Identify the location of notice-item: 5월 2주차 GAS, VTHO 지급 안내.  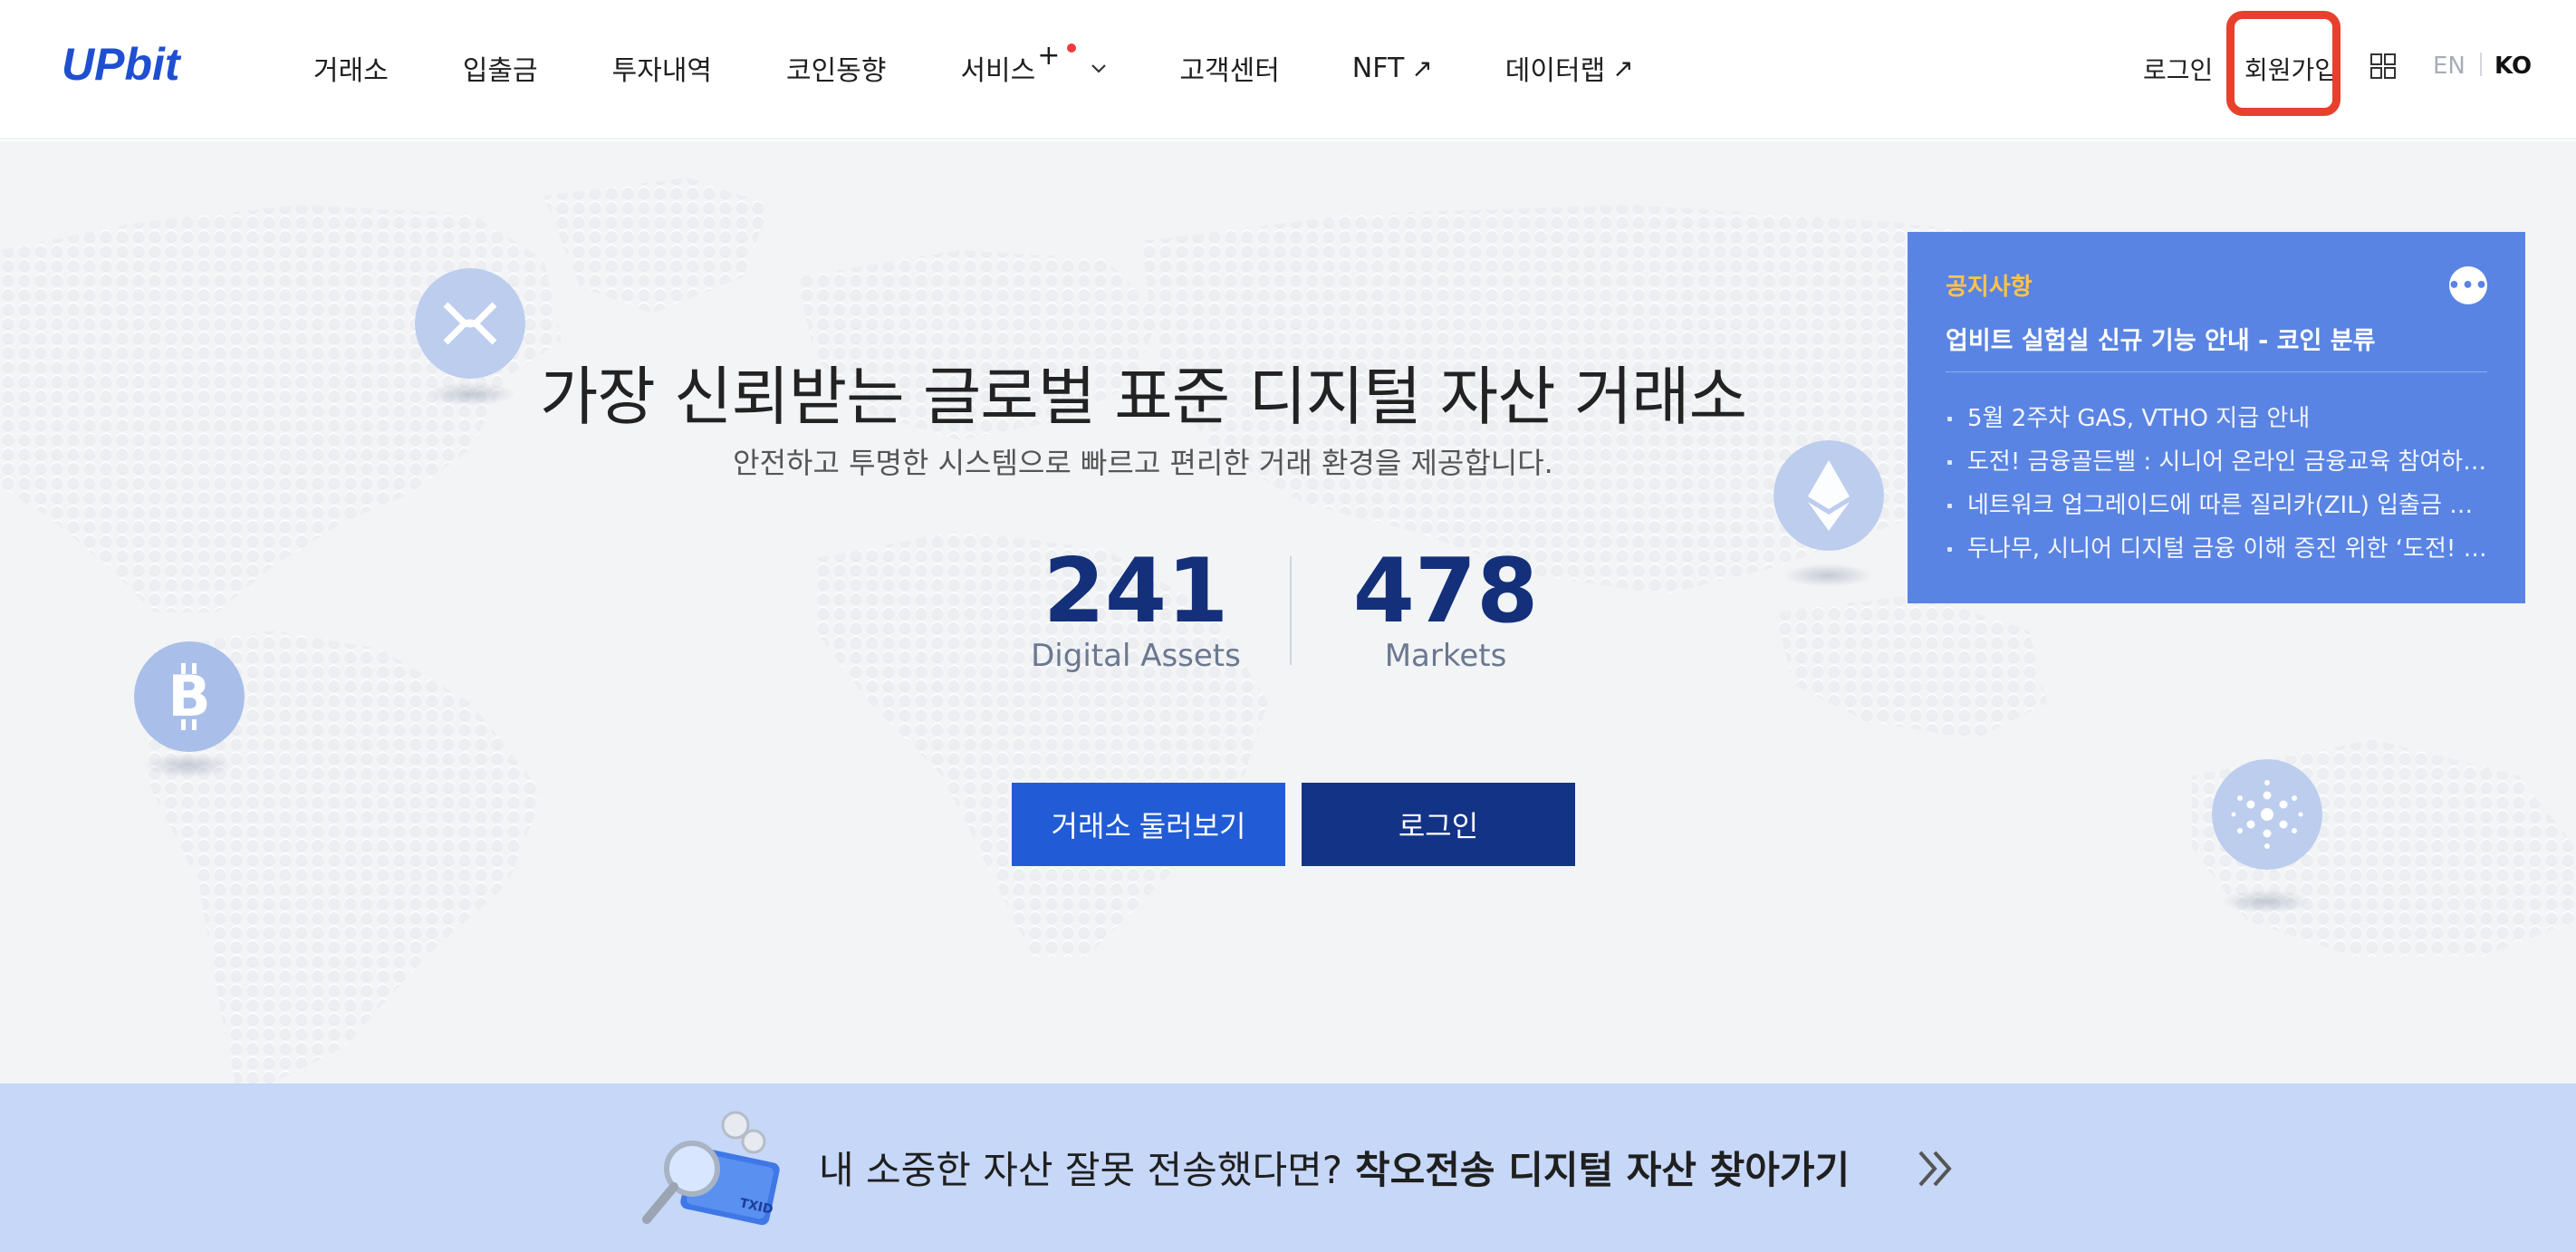
(2217, 418).